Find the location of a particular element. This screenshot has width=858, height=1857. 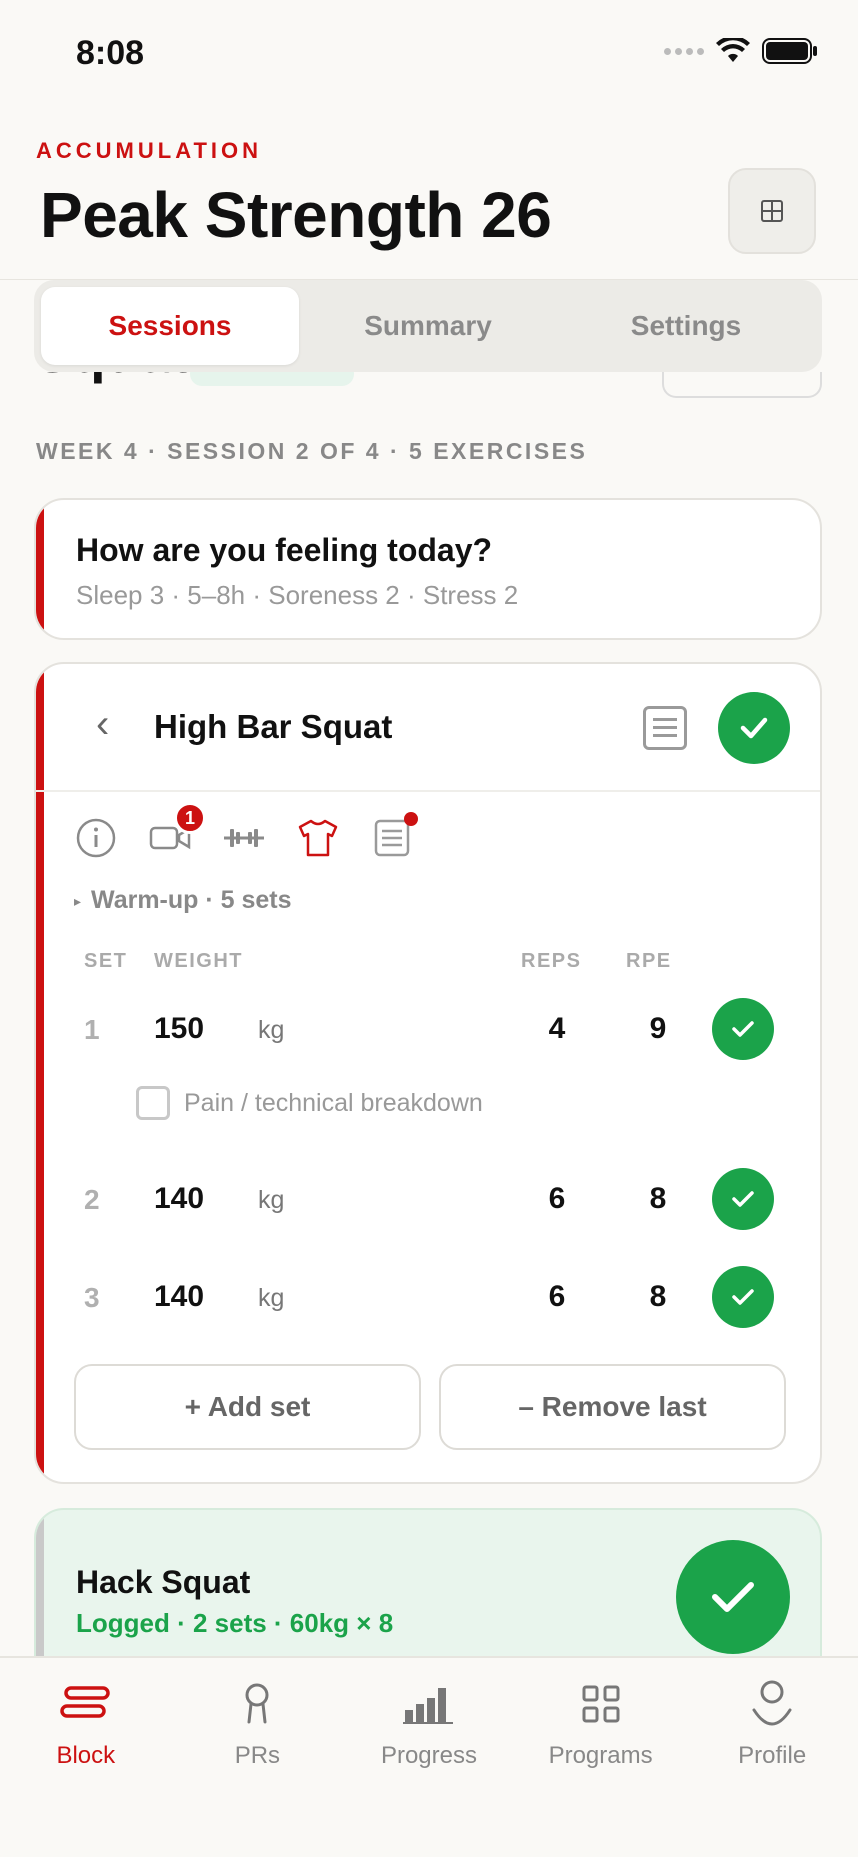

chevron-left-icon: ‹ is located at coordinates (102, 724).